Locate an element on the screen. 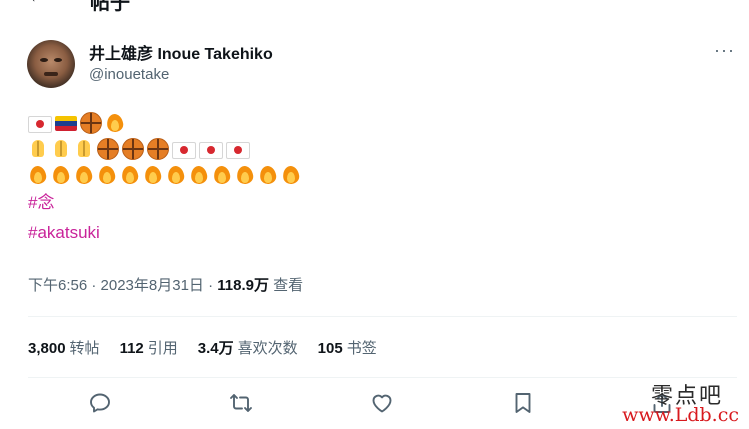  bookmarks-stat: 105 书签 is located at coordinates (347, 347).